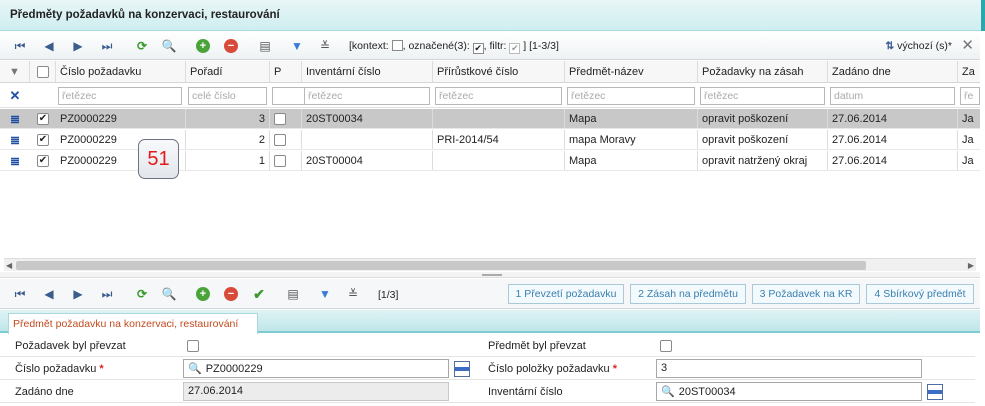 Image resolution: width=985 pixels, height=406 pixels. Describe the element at coordinates (499, 71) in the screenshot. I see `col-header-prirustkove: Přírůstkové číslo` at that location.